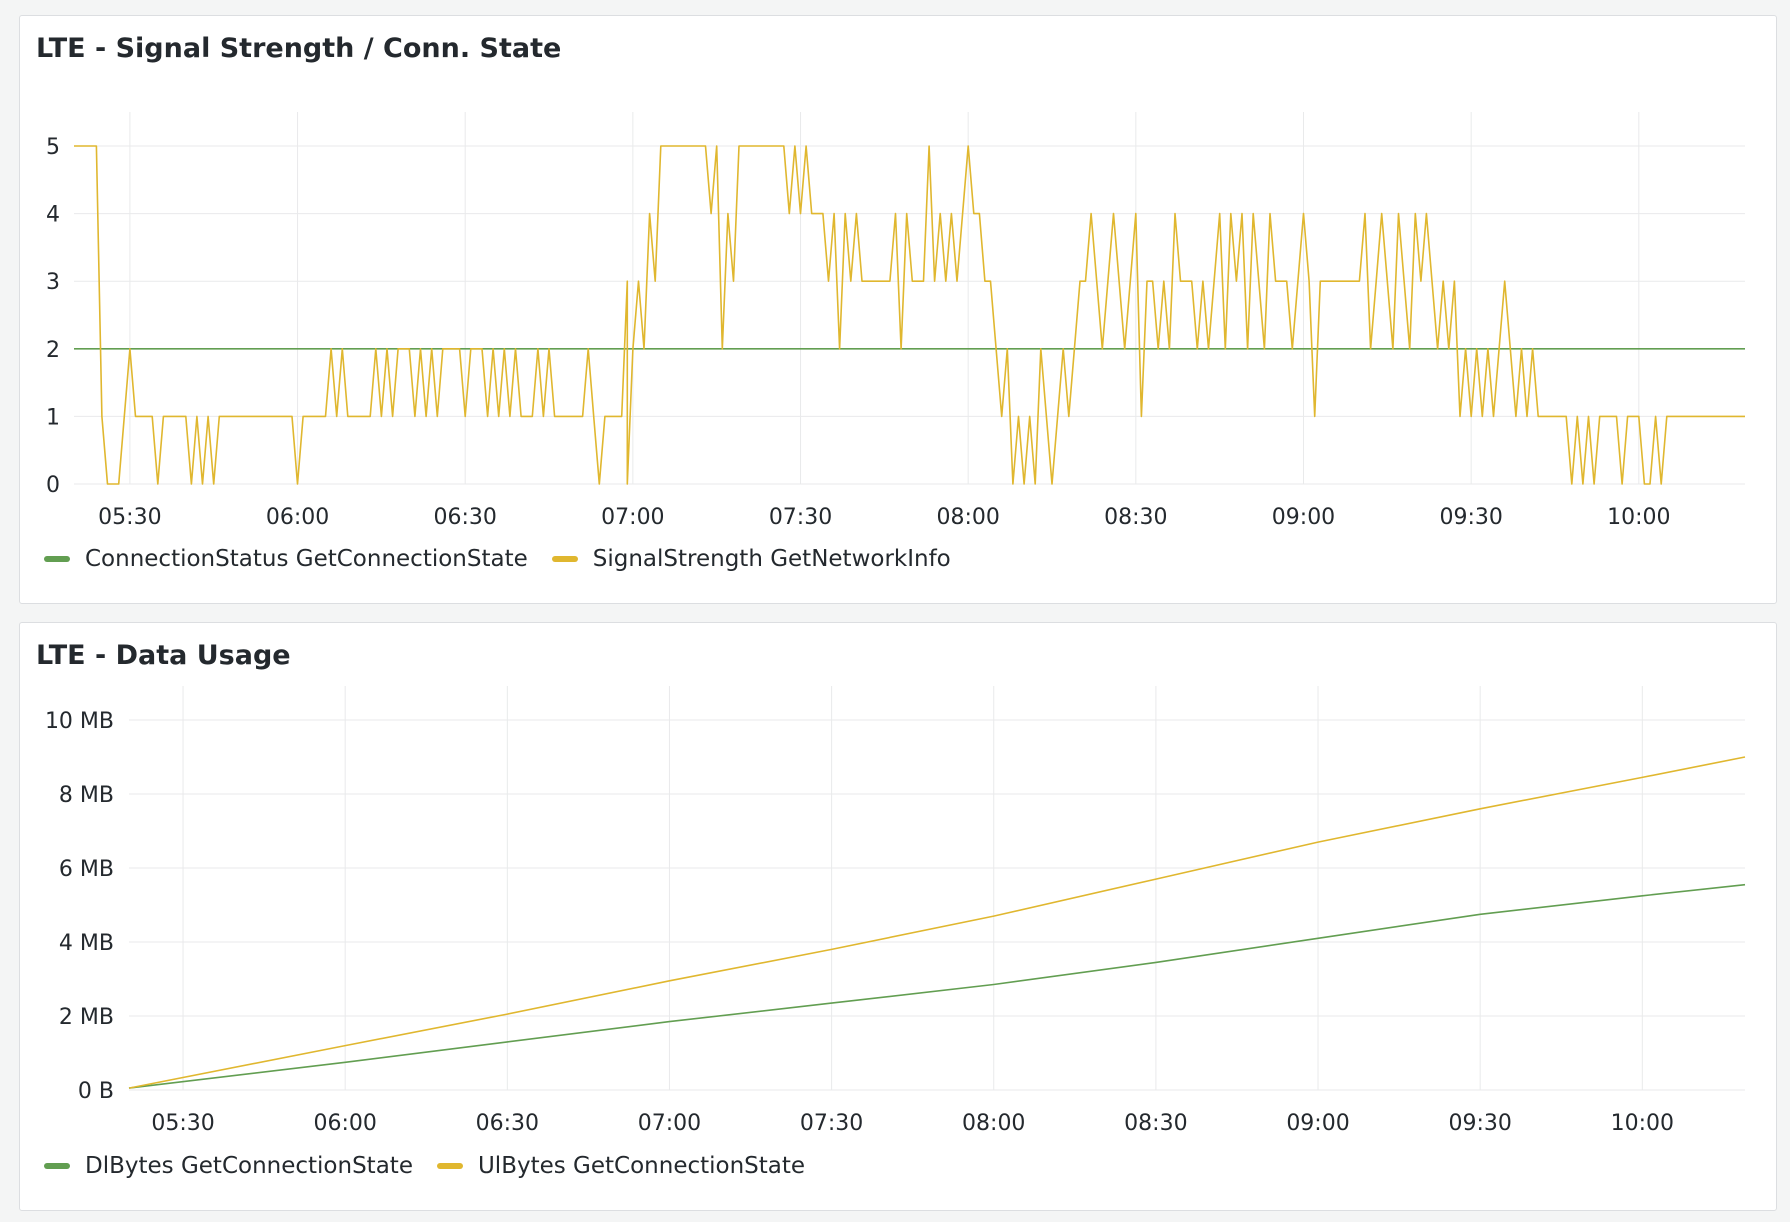 Image resolution: width=1790 pixels, height=1222 pixels. What do you see at coordinates (86, 943) in the screenshot?
I see `y-tick-label: 4 MB` at bounding box center [86, 943].